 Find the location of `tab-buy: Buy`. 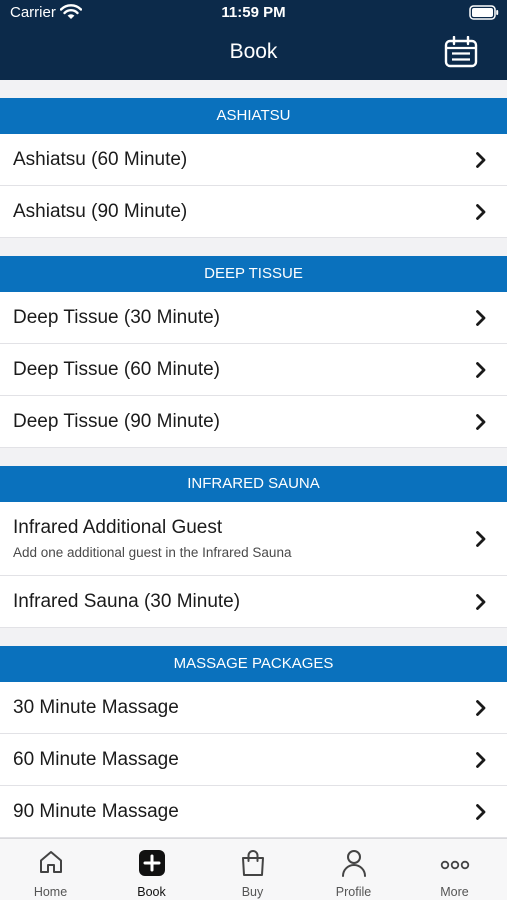

tab-buy: Buy is located at coordinates (252, 869).